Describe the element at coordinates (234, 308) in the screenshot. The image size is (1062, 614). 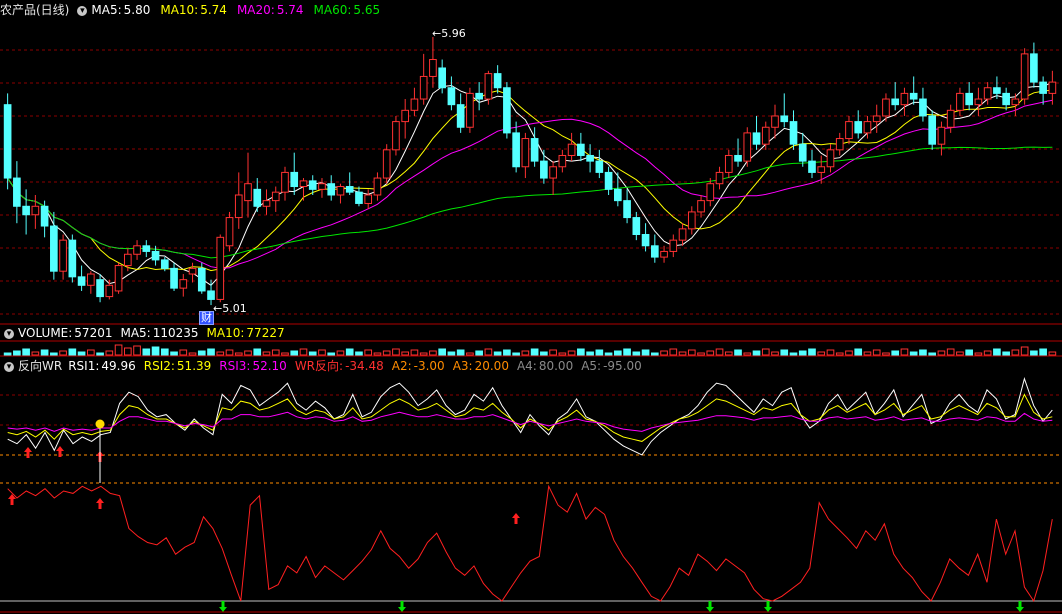
I see `low-price-value: 5.01` at that location.